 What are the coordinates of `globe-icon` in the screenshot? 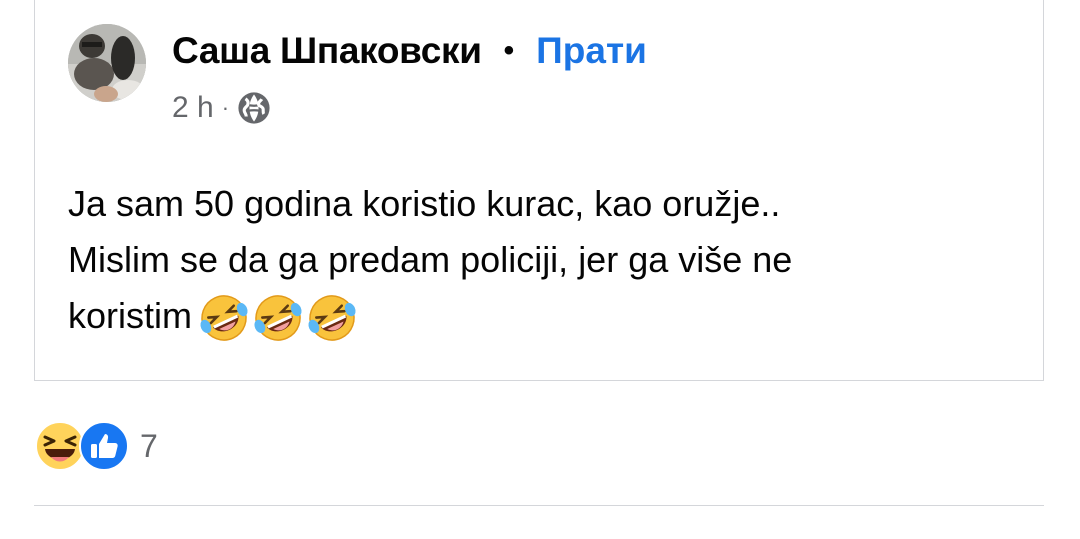 It's located at (254, 108).